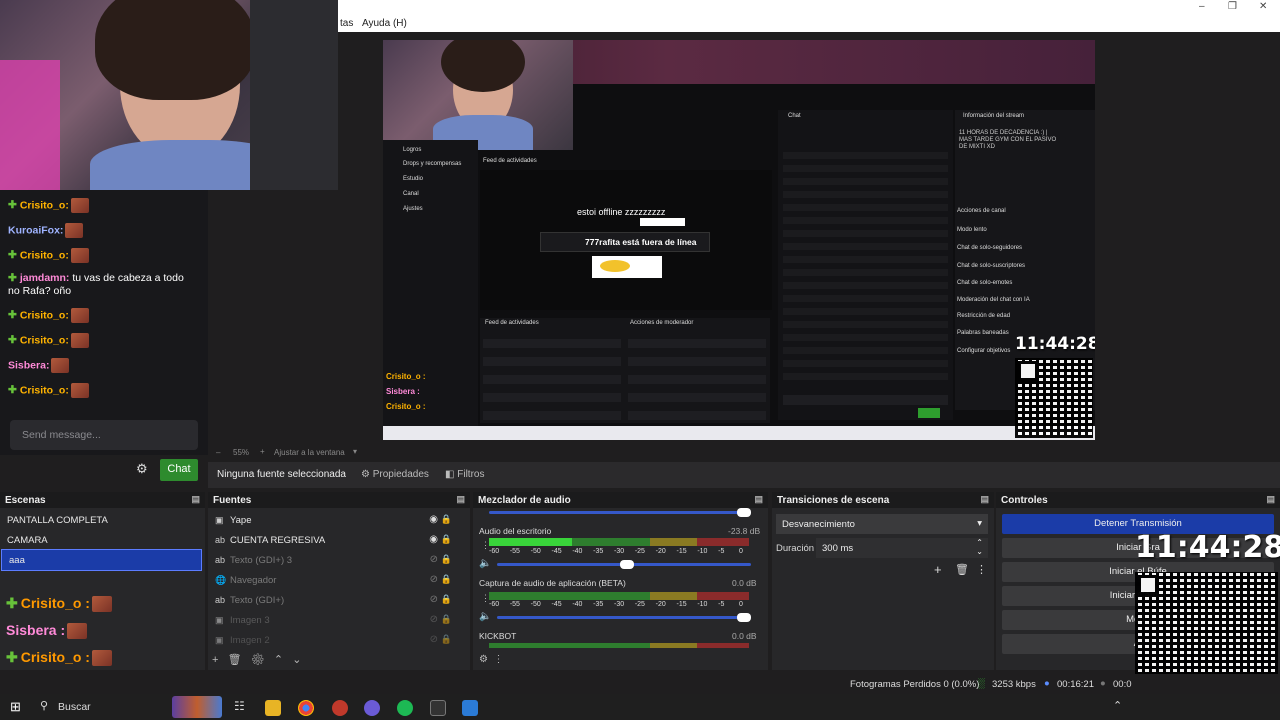 This screenshot has width=1280, height=720. Describe the element at coordinates (218, 452) in the screenshot. I see `zoom-minus-icon: –` at that location.